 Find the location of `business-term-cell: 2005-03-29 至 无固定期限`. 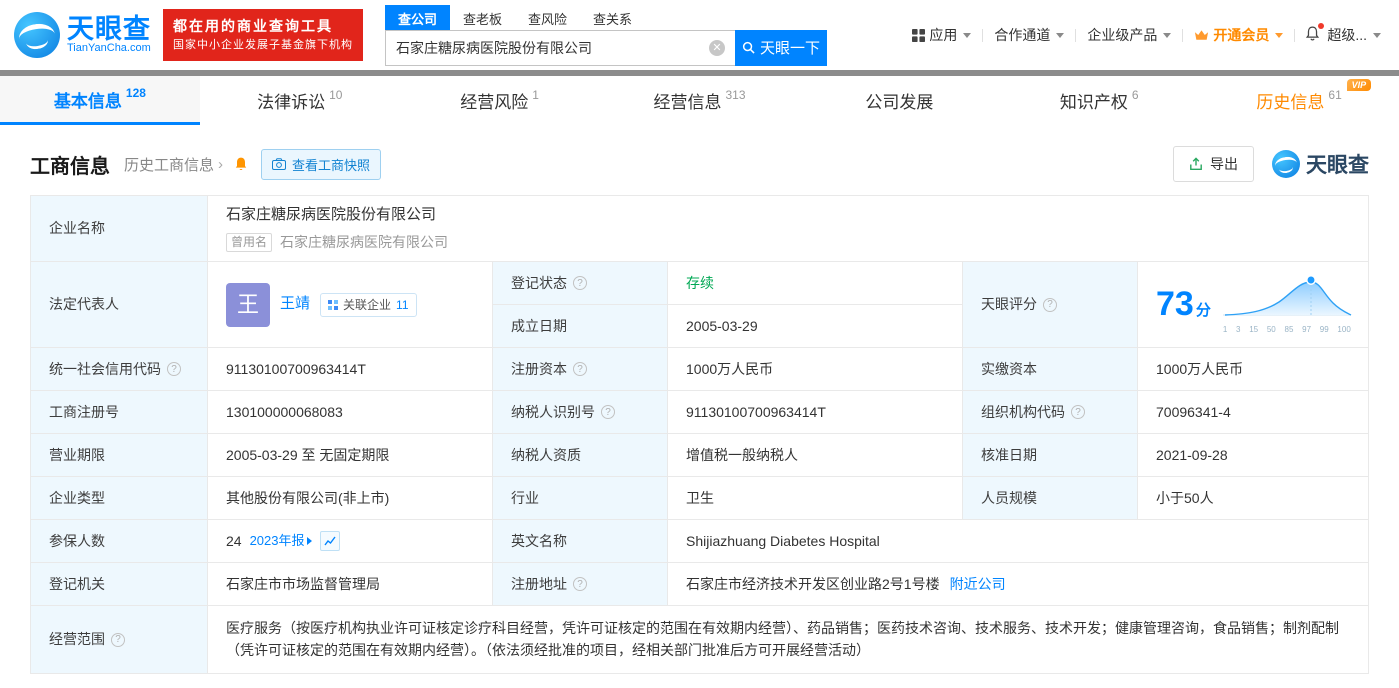

business-term-cell: 2005-03-29 至 无固定期限 is located at coordinates (350, 455).